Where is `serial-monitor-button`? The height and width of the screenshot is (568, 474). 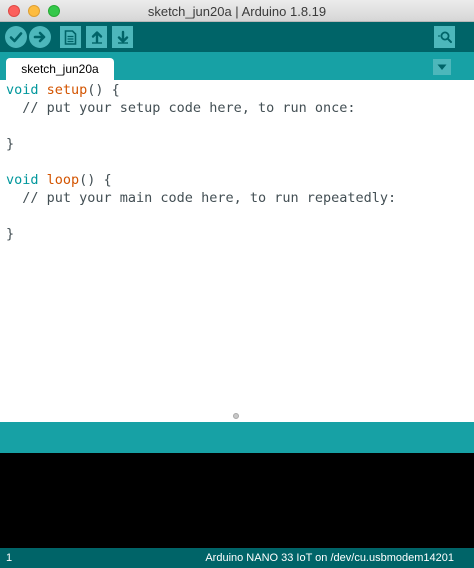 serial-monitor-button is located at coordinates (444, 37).